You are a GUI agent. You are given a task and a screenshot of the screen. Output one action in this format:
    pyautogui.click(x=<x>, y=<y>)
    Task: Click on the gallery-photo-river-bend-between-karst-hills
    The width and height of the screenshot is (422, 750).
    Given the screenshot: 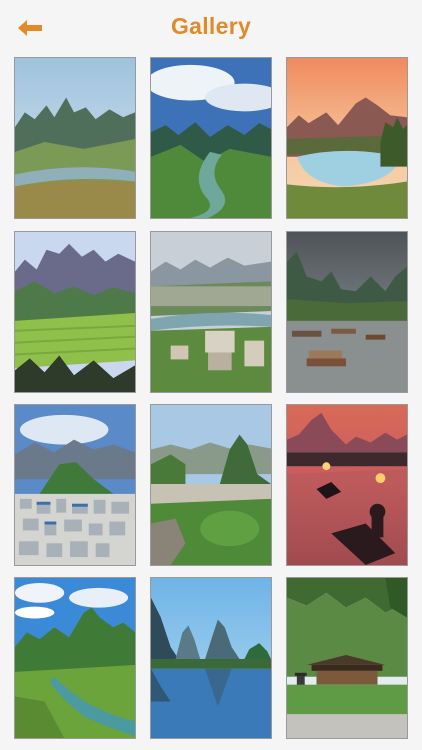 What is the action you would take?
    pyautogui.click(x=211, y=138)
    